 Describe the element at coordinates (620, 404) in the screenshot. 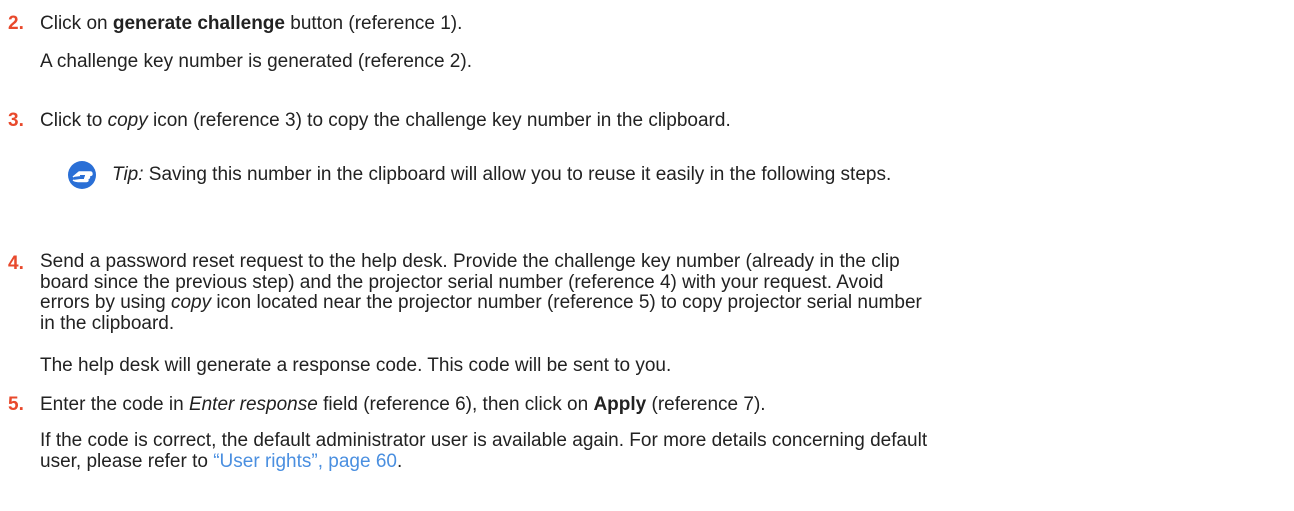

I see `apply-term: Apply` at that location.